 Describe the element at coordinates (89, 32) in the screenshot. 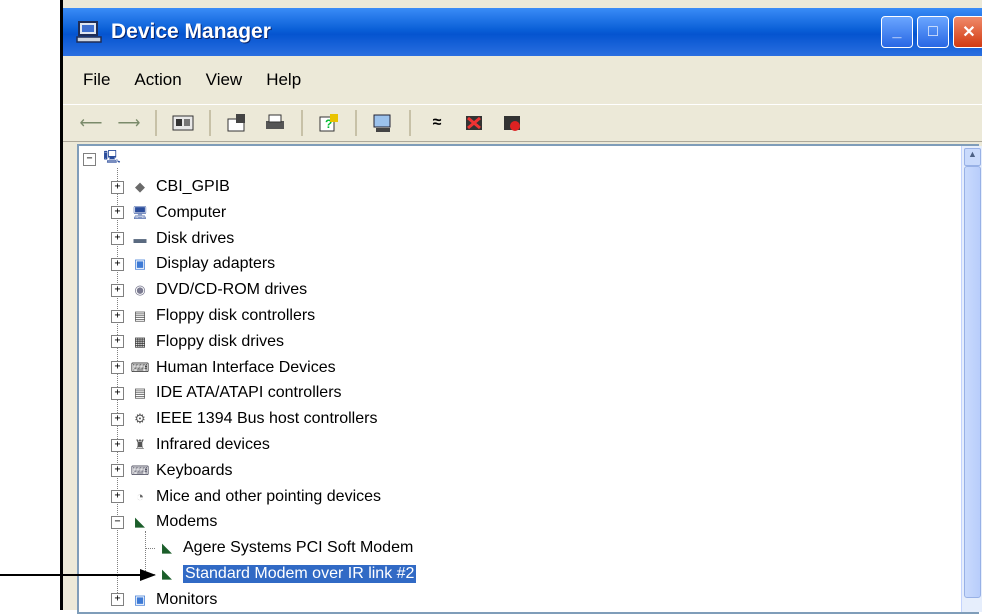

I see `computer-icon` at that location.